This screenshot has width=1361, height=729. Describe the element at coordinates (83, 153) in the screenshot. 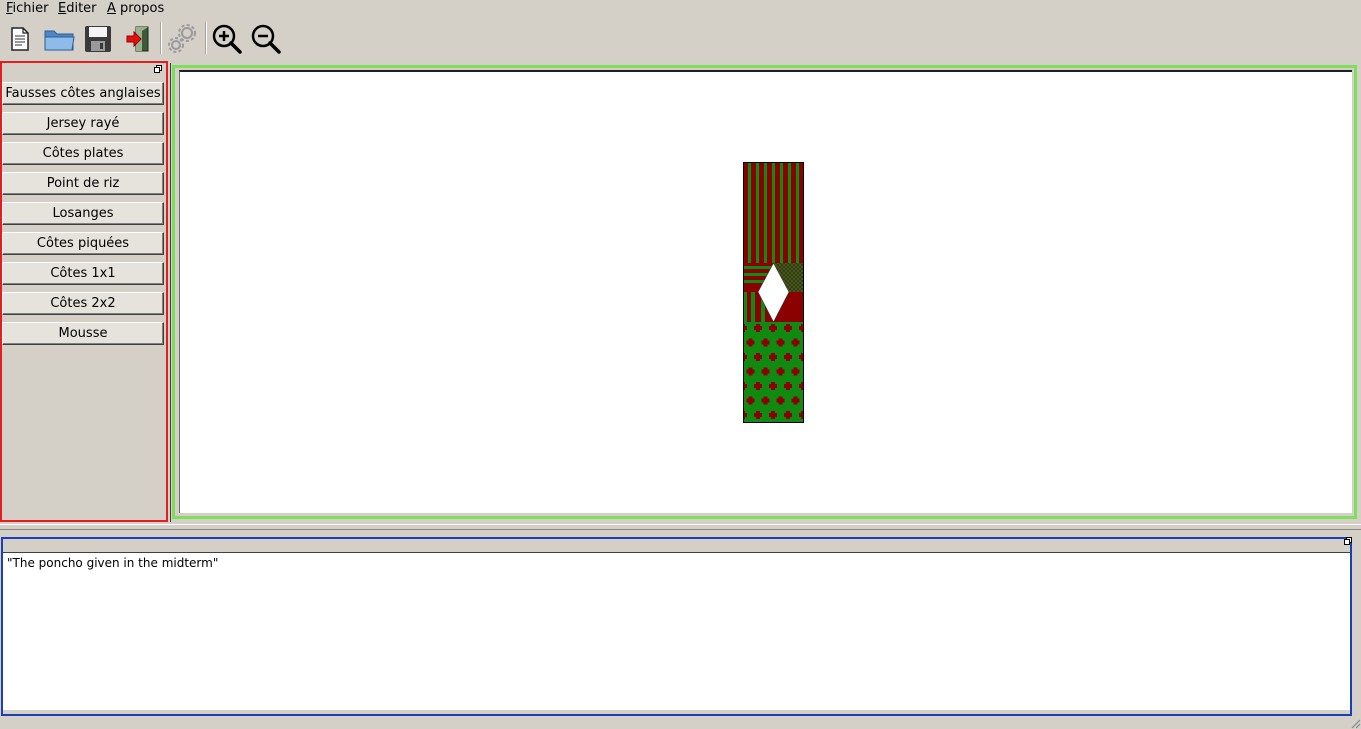

I see `stitch-button-cotes-plates: Côtes plates` at that location.